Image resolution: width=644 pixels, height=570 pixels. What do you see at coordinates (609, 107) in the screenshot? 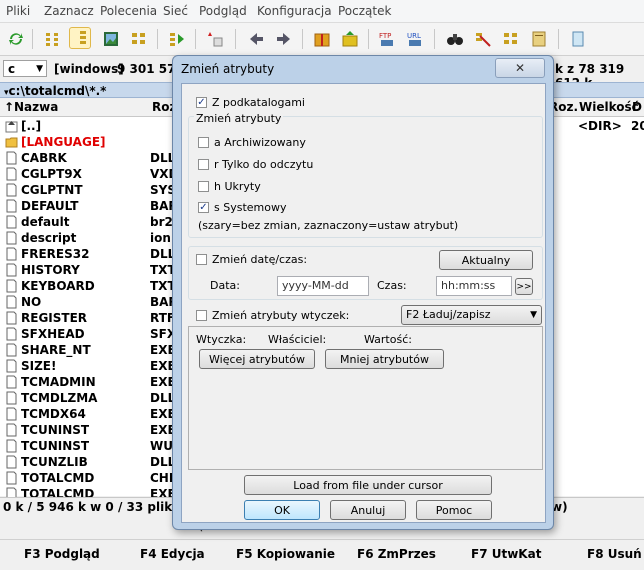
I see `column-size: Wielkość` at bounding box center [609, 107].